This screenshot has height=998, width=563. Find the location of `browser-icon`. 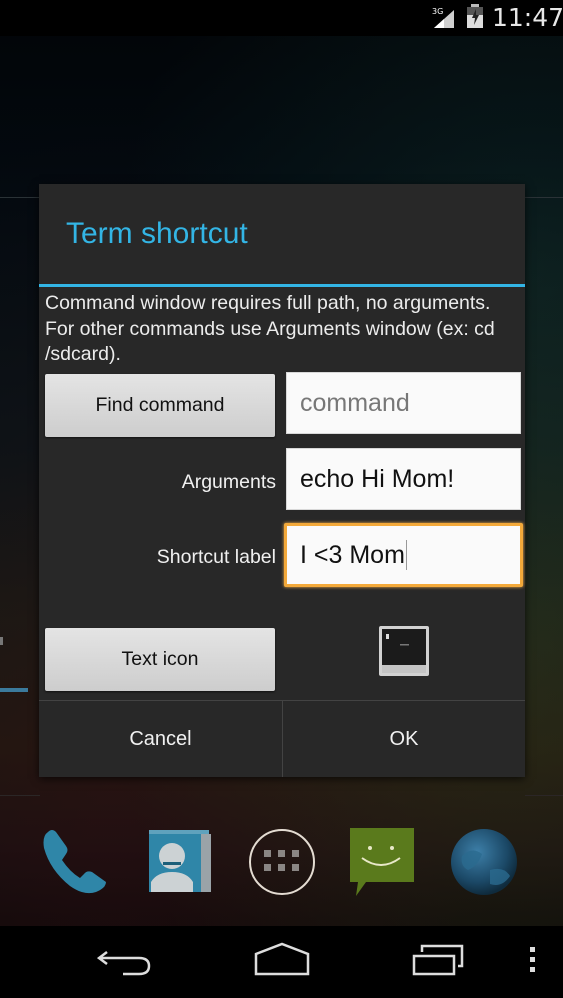

browser-icon is located at coordinates (484, 862).